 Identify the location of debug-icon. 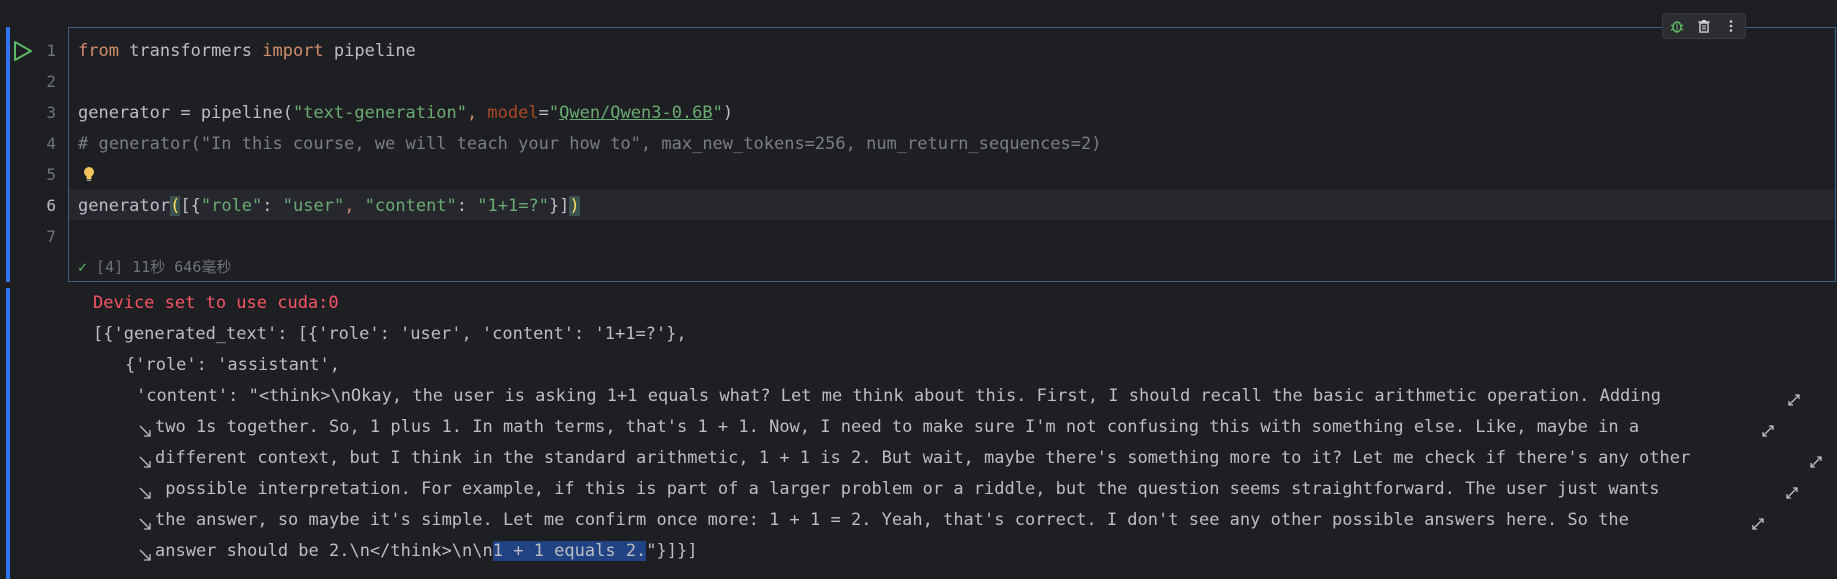
(1677, 26).